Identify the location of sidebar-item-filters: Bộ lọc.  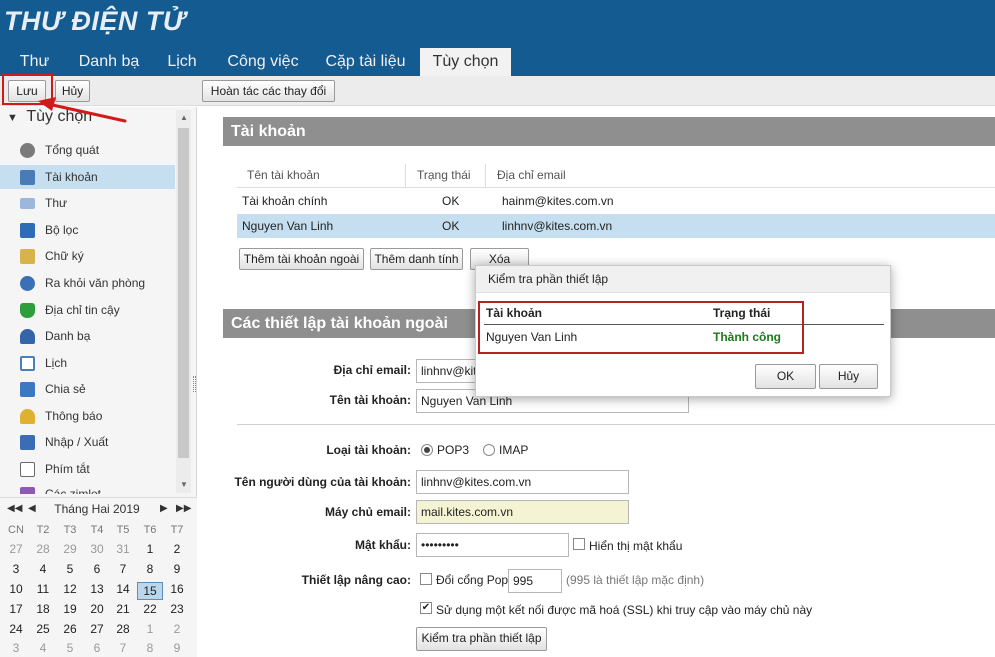
(87, 230).